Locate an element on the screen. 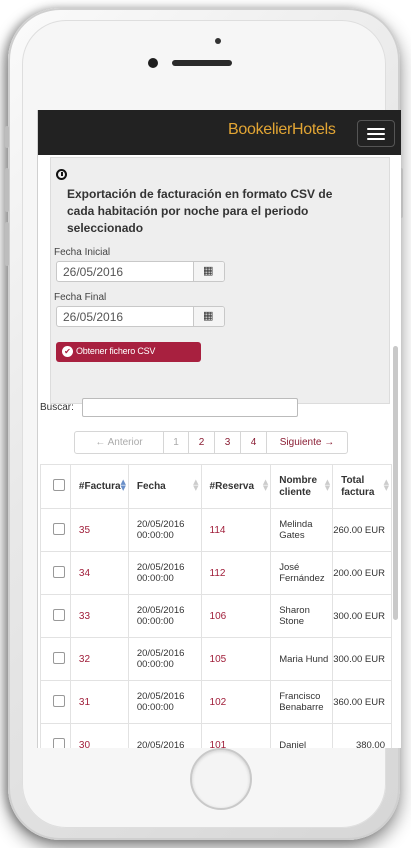 The image size is (411, 848). end-date-field: 26/05/2016 ▦ is located at coordinates (140, 316).